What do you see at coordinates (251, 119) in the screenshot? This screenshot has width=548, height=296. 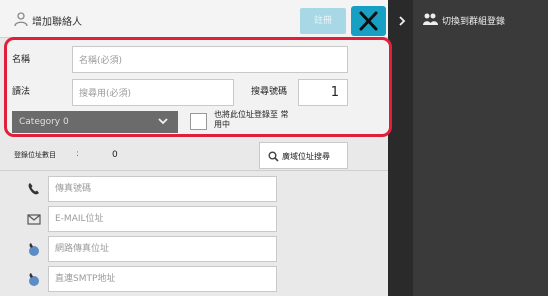 I see `default-checkbox-label: 也將此位址登錄至 常用中` at bounding box center [251, 119].